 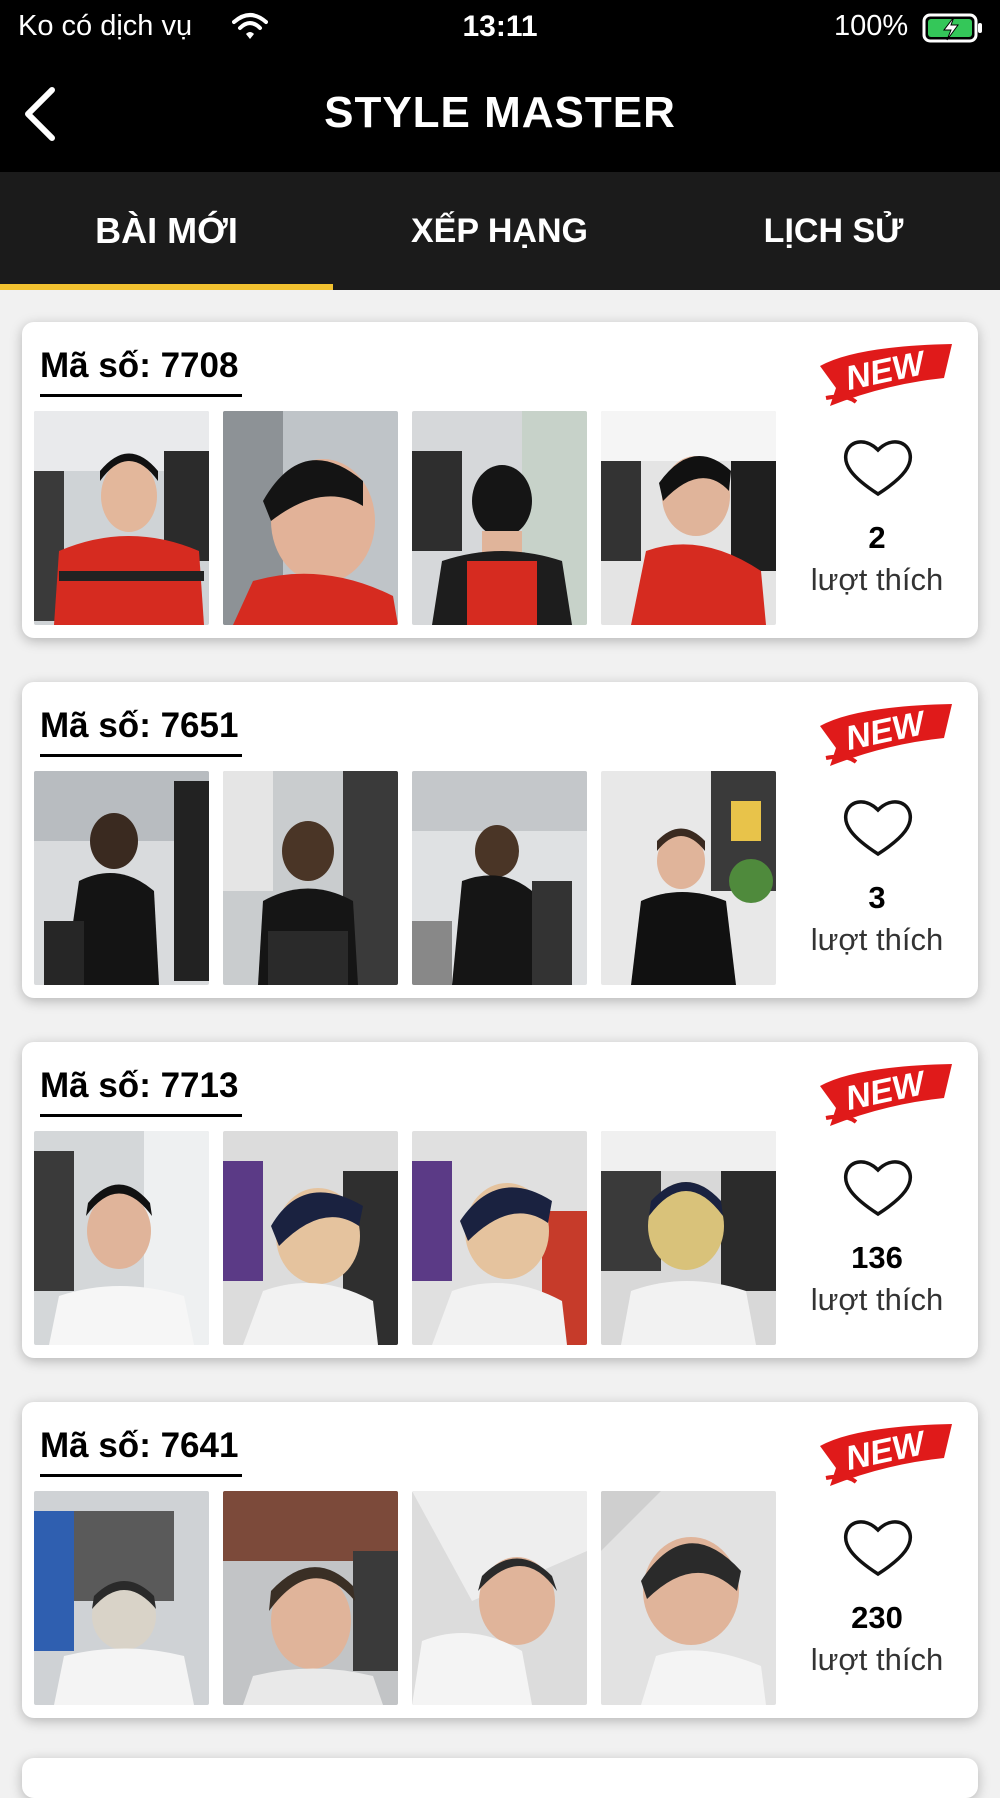 What do you see at coordinates (871, 26) in the screenshot?
I see `battery-percent: 100%` at bounding box center [871, 26].